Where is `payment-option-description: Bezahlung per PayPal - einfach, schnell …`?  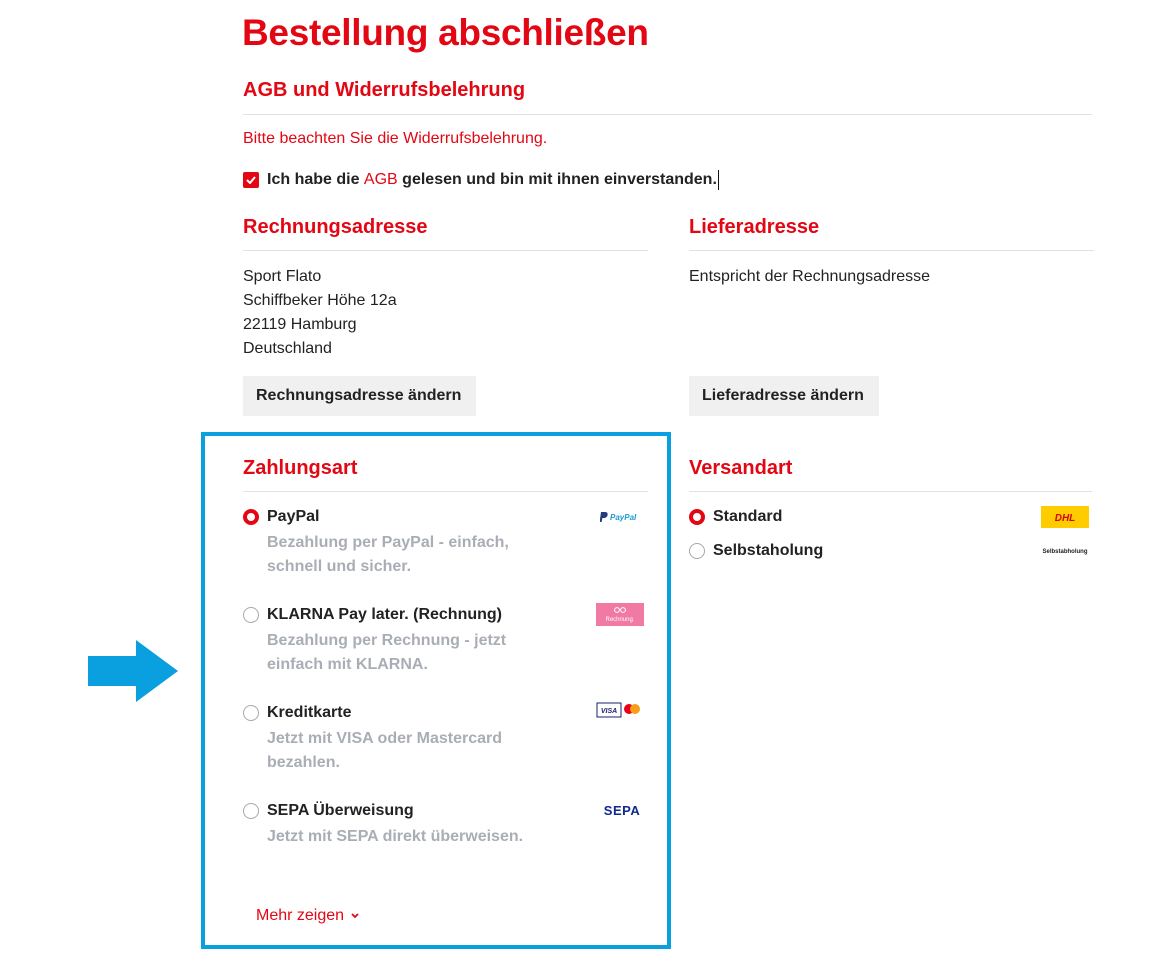 payment-option-description: Bezahlung per PayPal - einfach, schnell … is located at coordinates (388, 554).